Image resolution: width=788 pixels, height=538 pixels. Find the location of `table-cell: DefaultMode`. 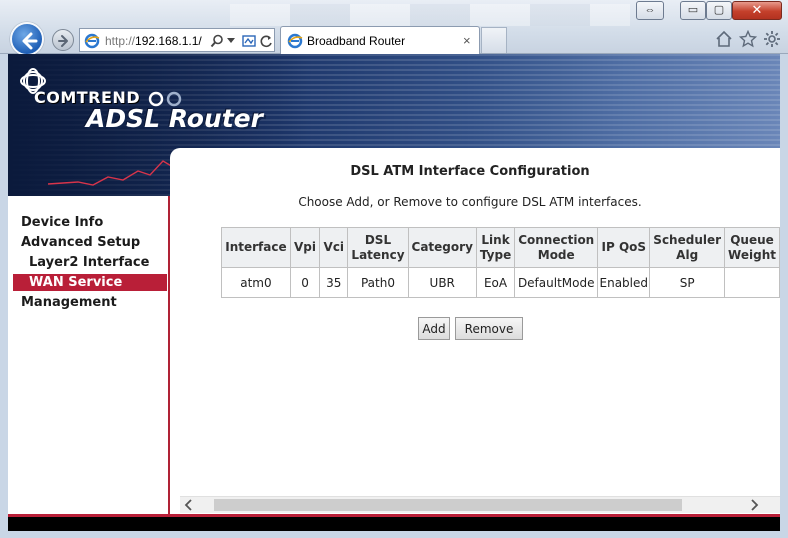

table-cell: DefaultMode is located at coordinates (556, 282).